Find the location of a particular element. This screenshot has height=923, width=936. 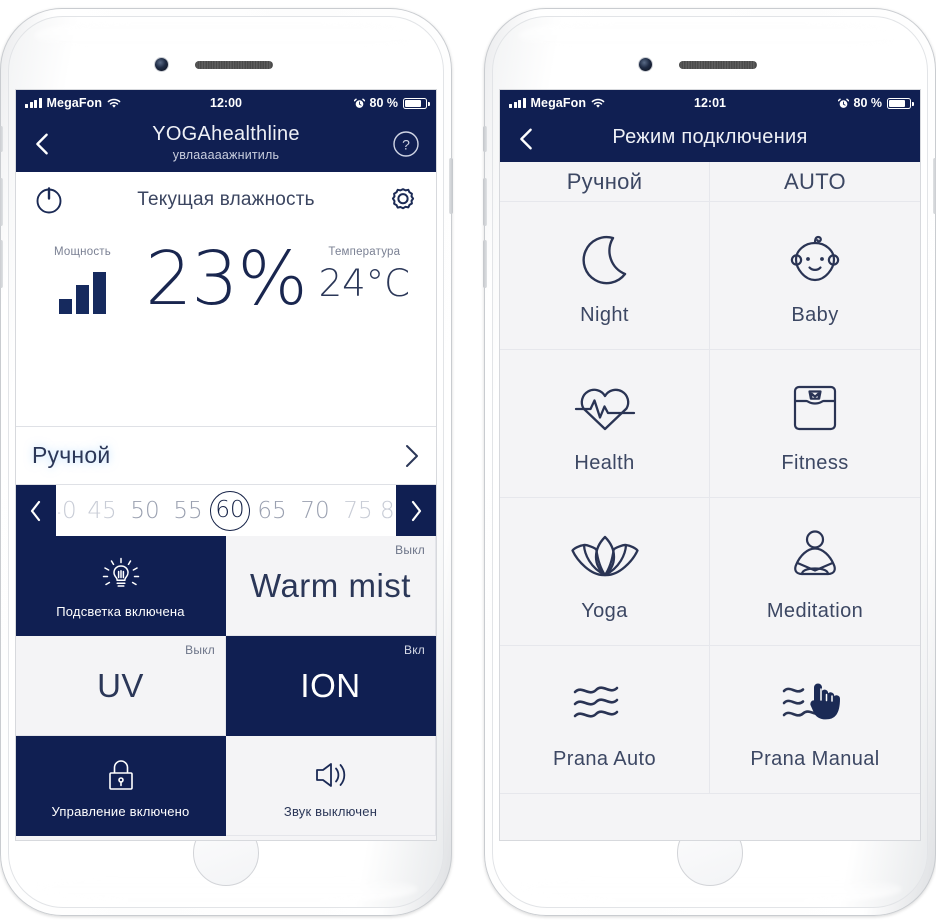

tile-child-lock-caption: Управление включено is located at coordinates (120, 811).